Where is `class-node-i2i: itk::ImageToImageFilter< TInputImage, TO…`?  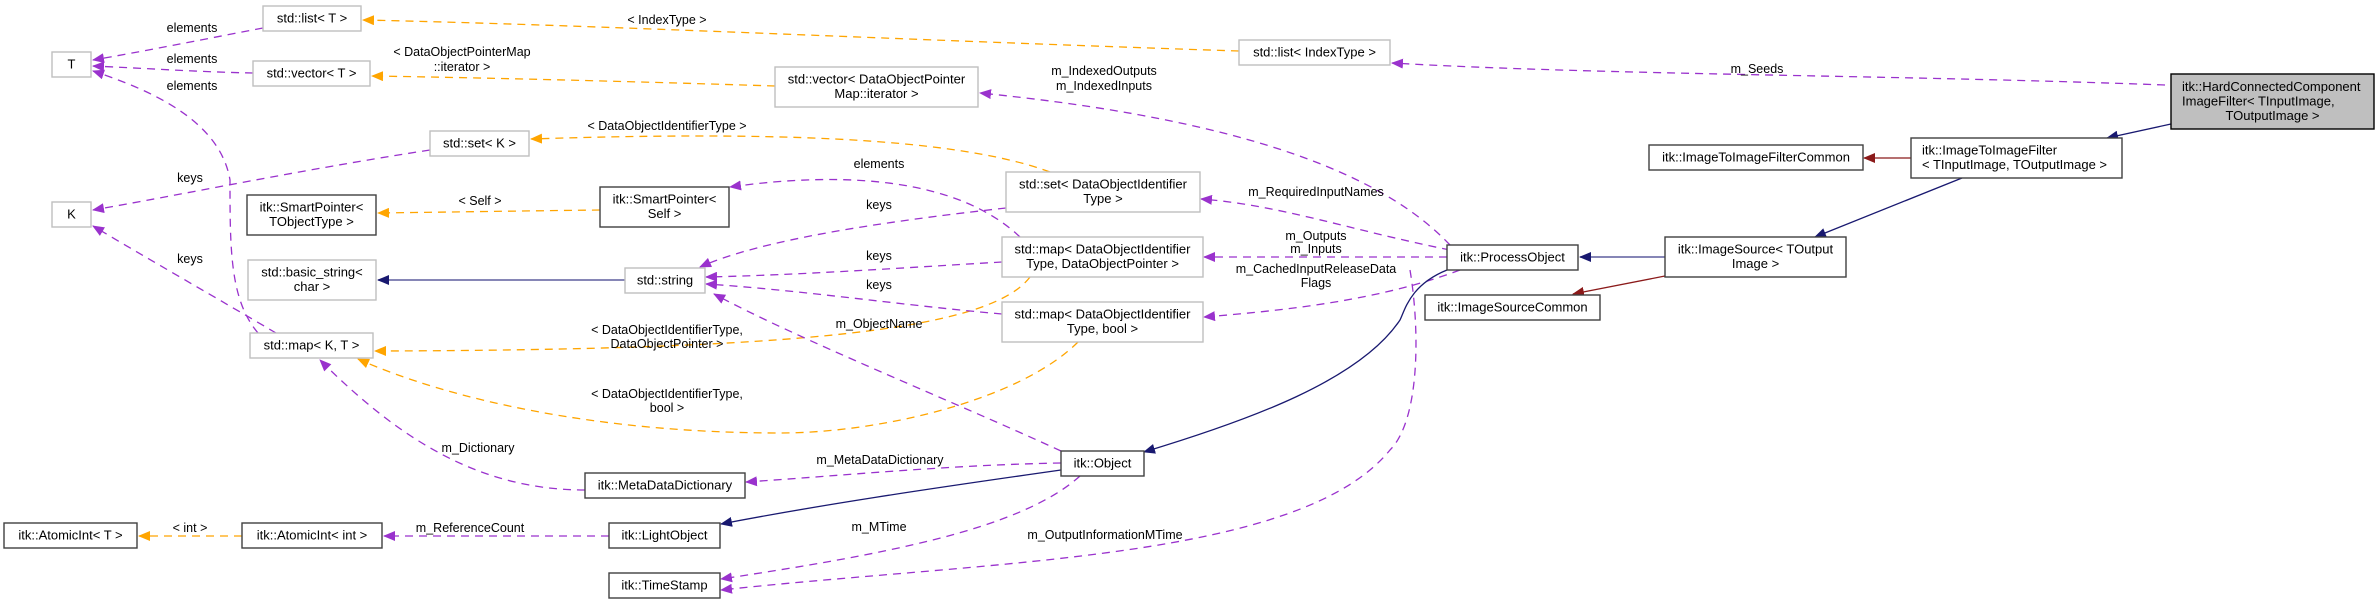
class-node-i2i: itk::ImageToImageFilter< TInputImage, TO… is located at coordinates (2016, 158).